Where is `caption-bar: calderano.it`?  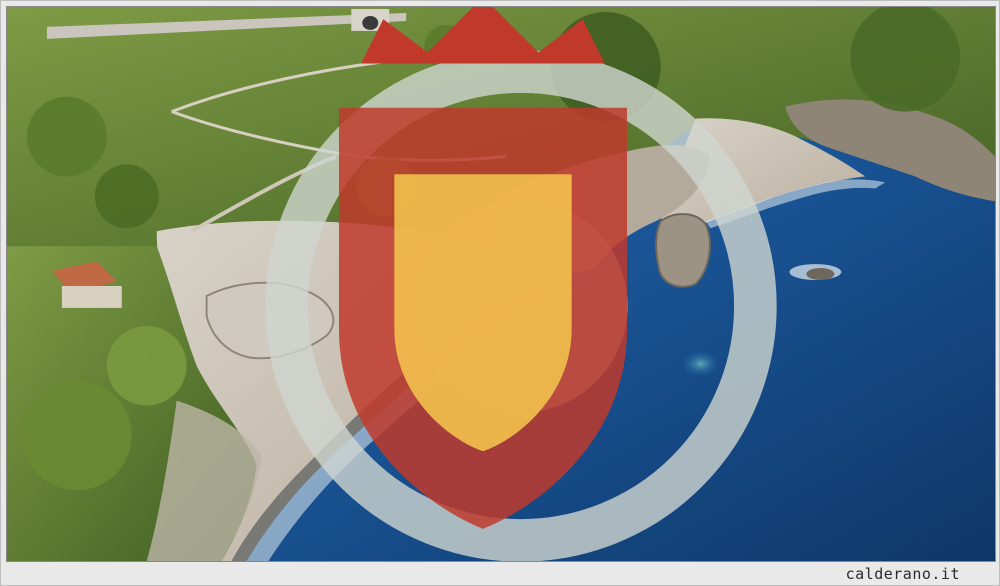 caption-bar: calderano.it is located at coordinates (501, 573).